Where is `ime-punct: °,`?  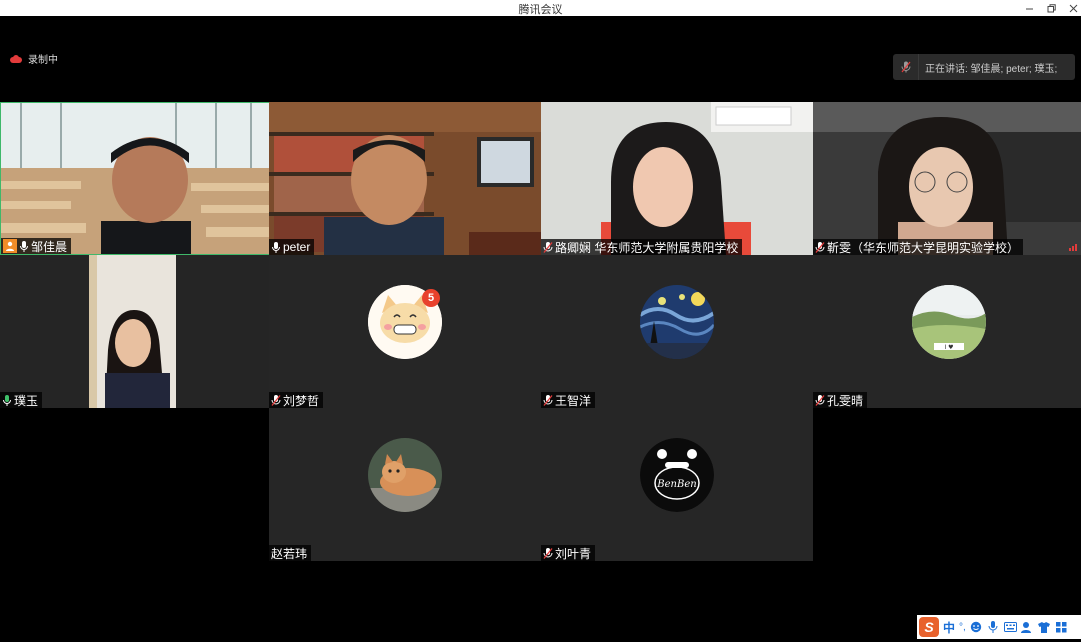 ime-punct: °, is located at coordinates (962, 627).